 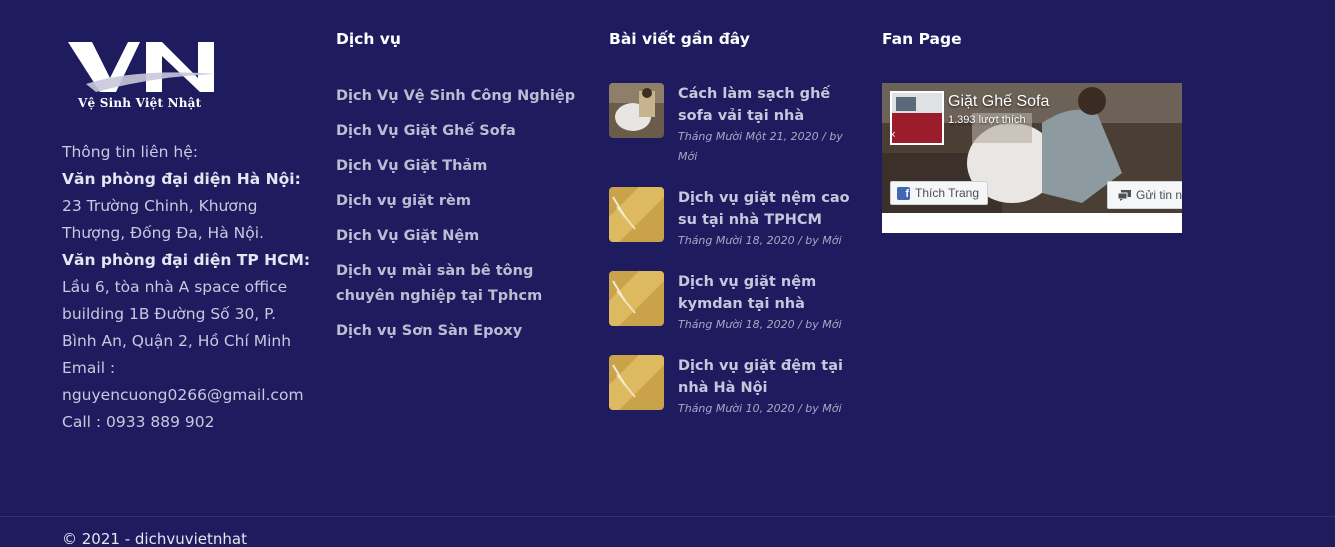 What do you see at coordinates (770, 209) in the screenshot?
I see `post-title: Dịch vụ giặt nệm cao su tại nhà TPHCM` at bounding box center [770, 209].